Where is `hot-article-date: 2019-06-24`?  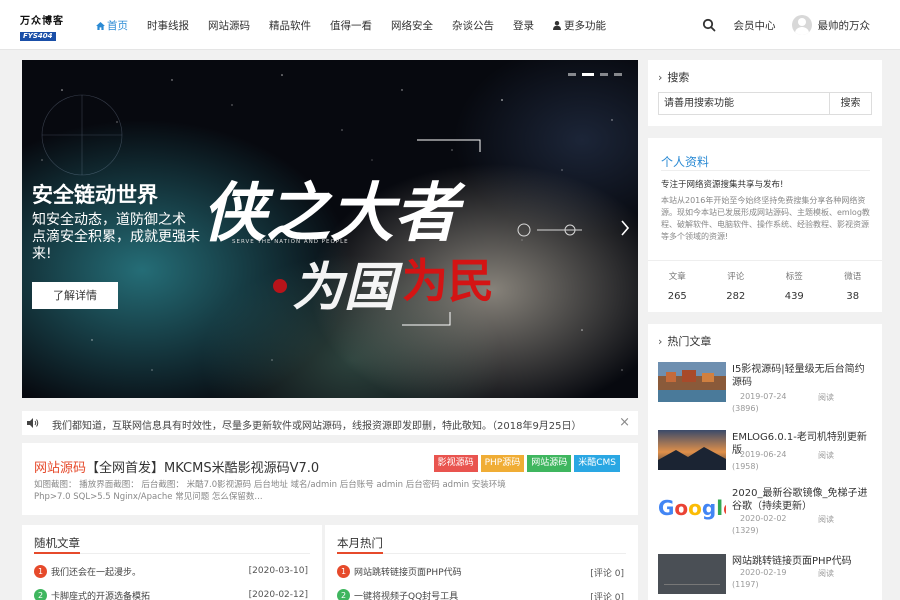 hot-article-date: 2019-06-24 is located at coordinates (763, 454).